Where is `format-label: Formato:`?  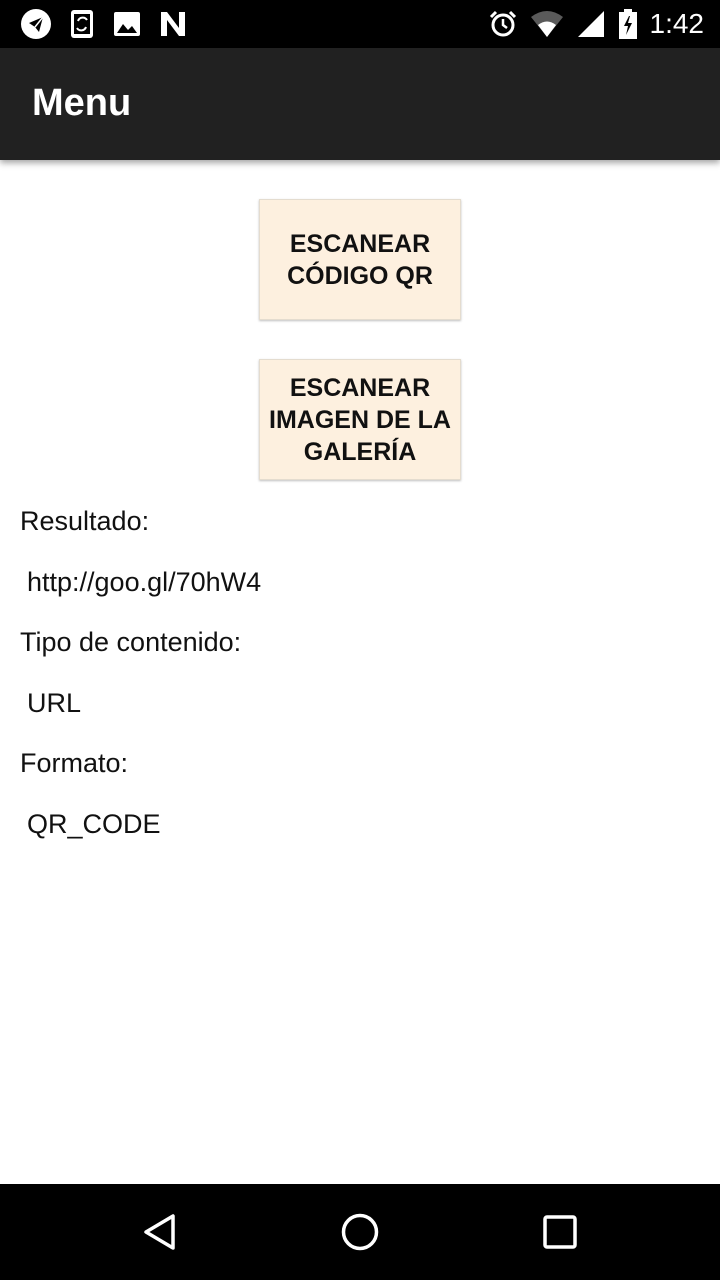 format-label: Formato: is located at coordinates (74, 763).